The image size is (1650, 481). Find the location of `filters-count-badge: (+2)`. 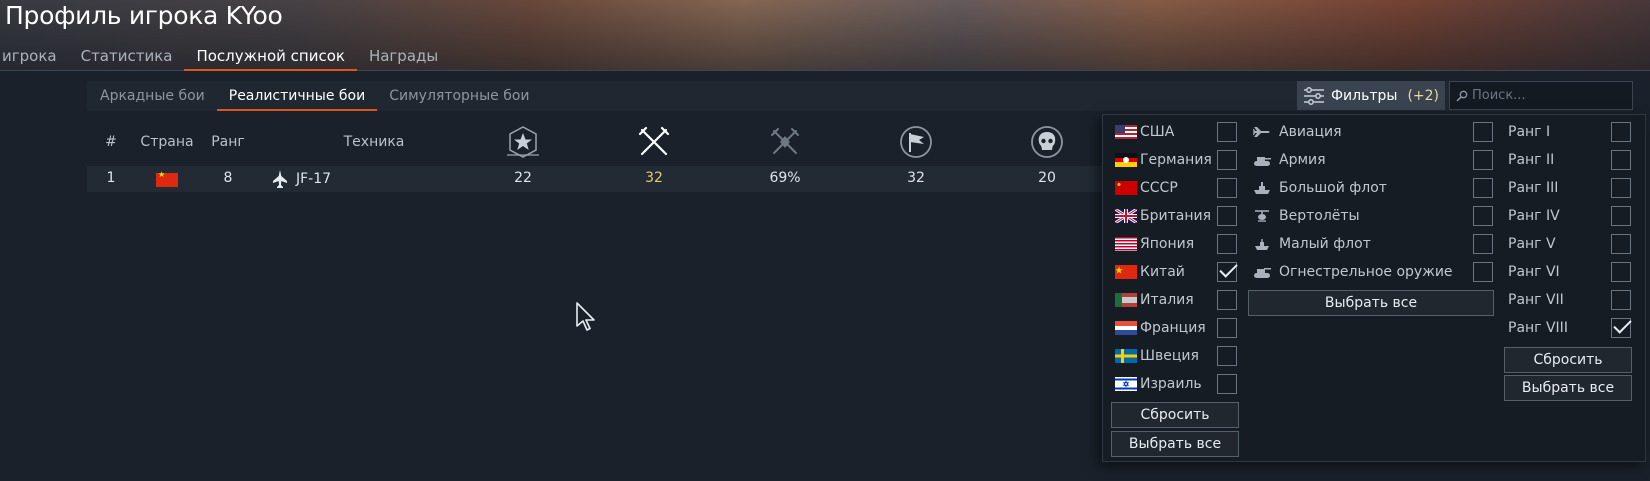

filters-count-badge: (+2) is located at coordinates (1423, 95).